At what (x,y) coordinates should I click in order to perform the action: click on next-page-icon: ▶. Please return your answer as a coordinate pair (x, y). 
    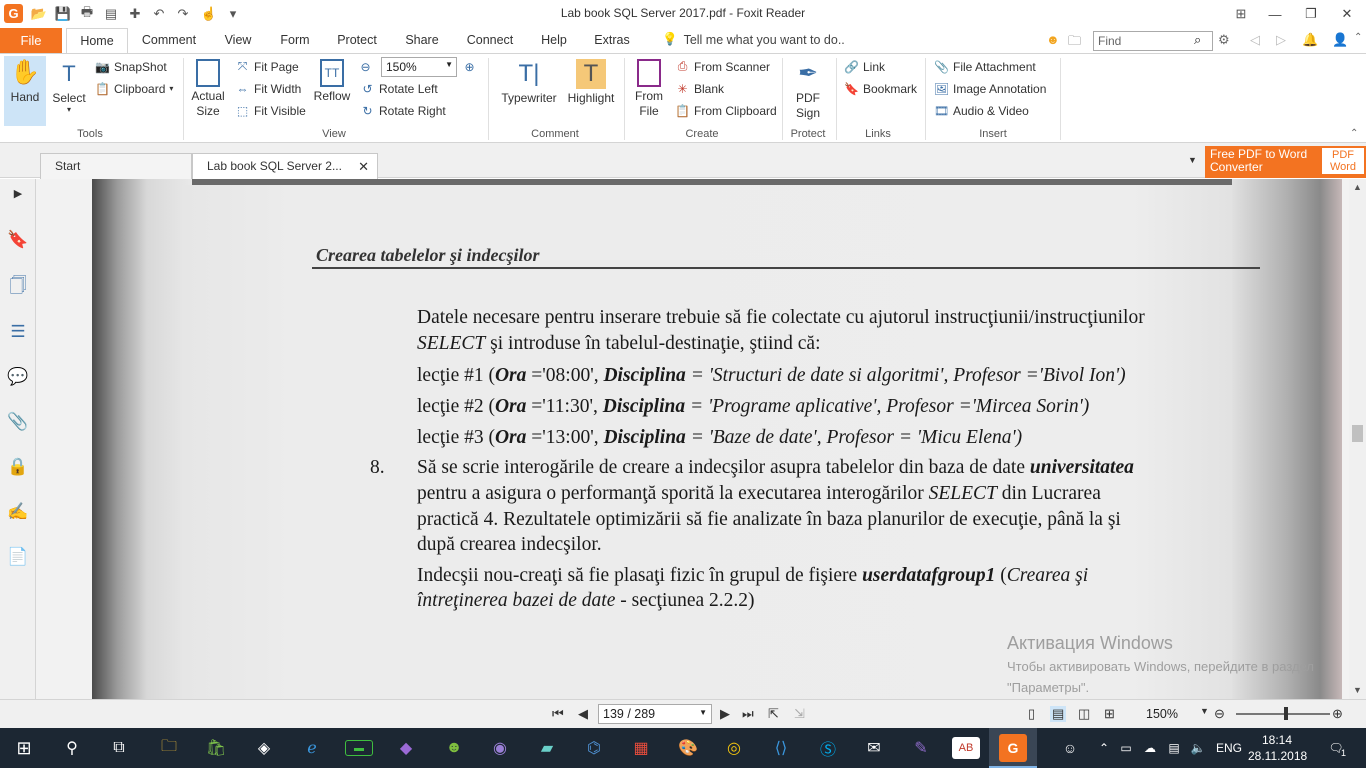
    Looking at the image, I should click on (725, 714).